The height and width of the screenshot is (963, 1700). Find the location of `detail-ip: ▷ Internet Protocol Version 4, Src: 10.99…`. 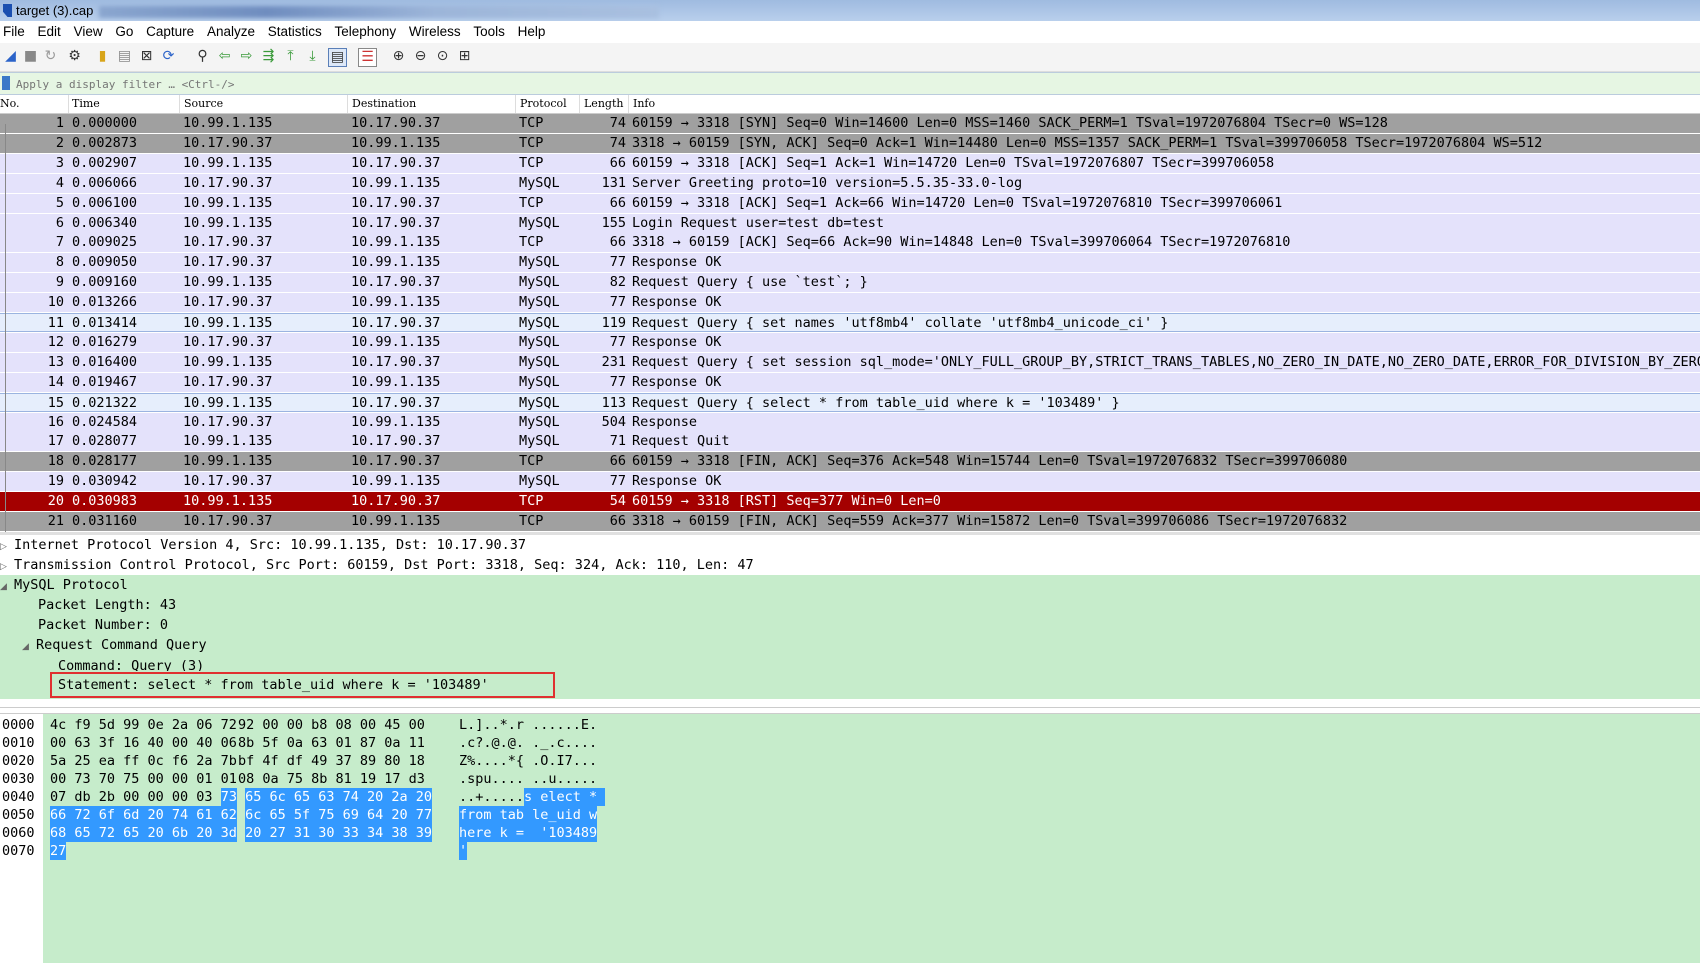

detail-ip: ▷ Internet Protocol Version 4, Src: 10.99… is located at coordinates (850, 545).